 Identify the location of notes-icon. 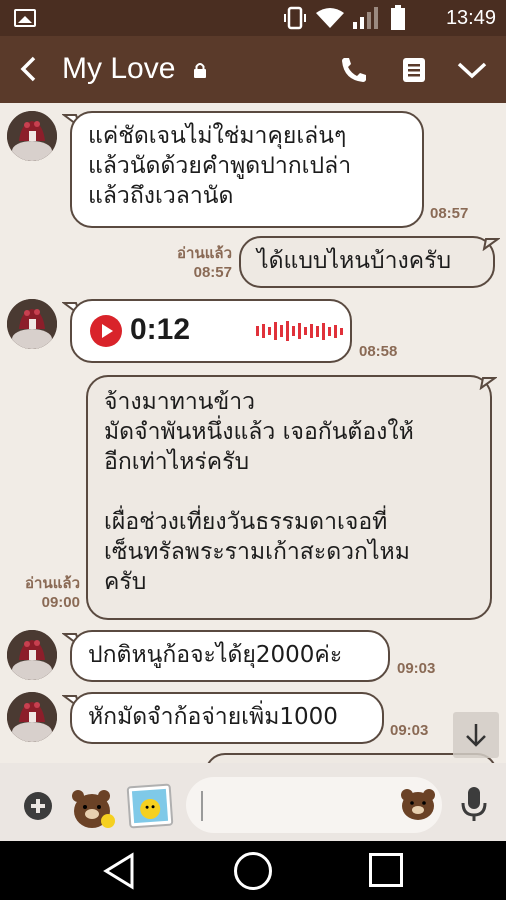
(414, 70).